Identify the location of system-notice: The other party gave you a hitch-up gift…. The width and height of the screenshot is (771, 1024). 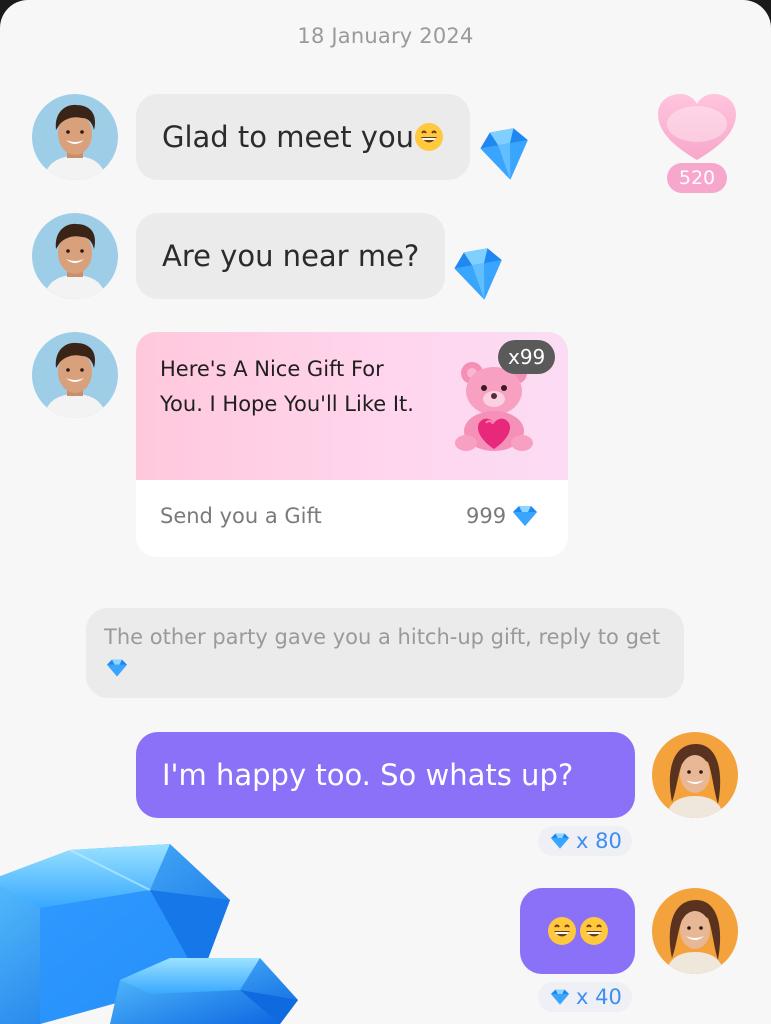
(385, 653).